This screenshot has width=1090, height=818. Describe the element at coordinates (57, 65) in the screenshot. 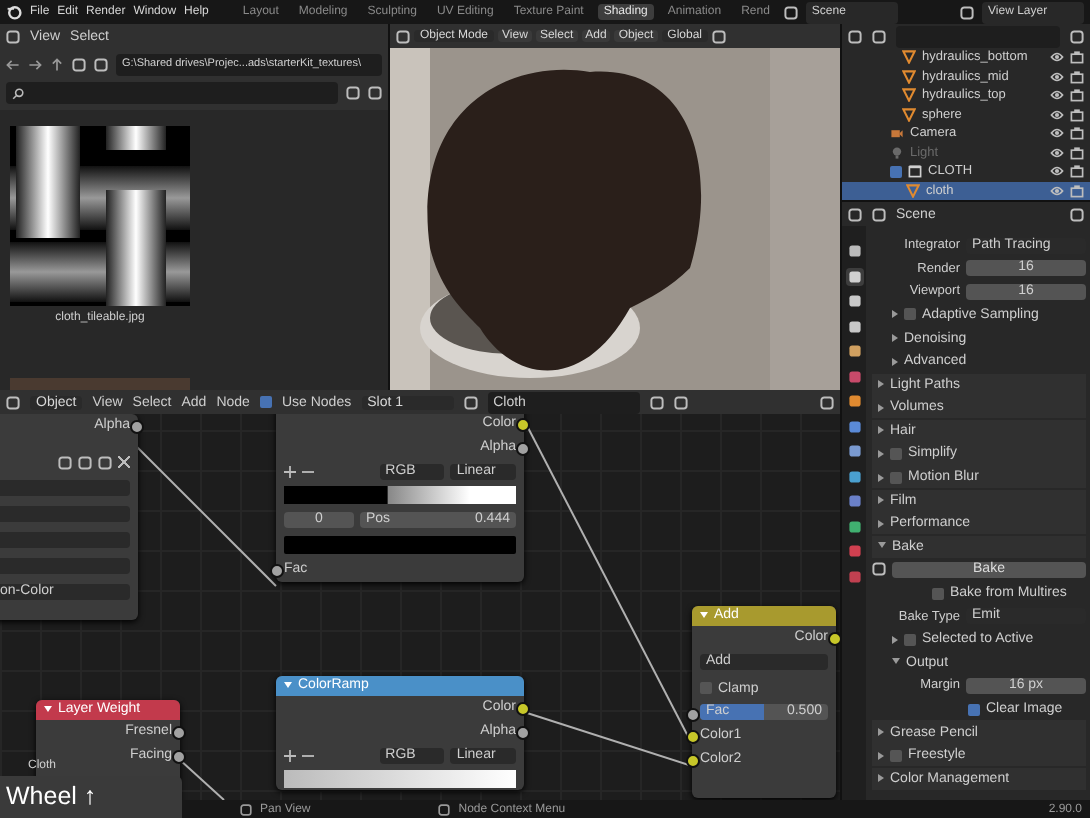

I see `up-arrow-icon` at that location.